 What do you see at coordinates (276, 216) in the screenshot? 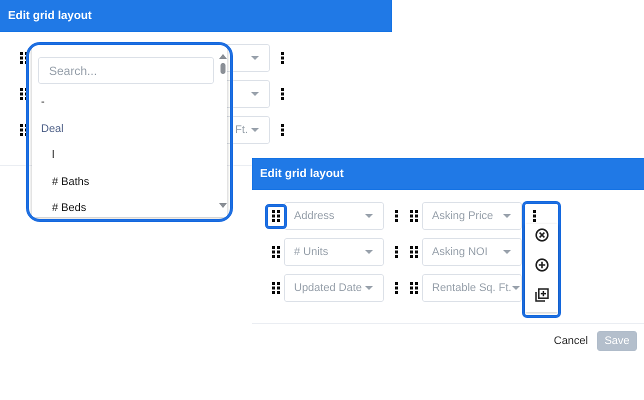
I see `drag-handle-icon` at bounding box center [276, 216].